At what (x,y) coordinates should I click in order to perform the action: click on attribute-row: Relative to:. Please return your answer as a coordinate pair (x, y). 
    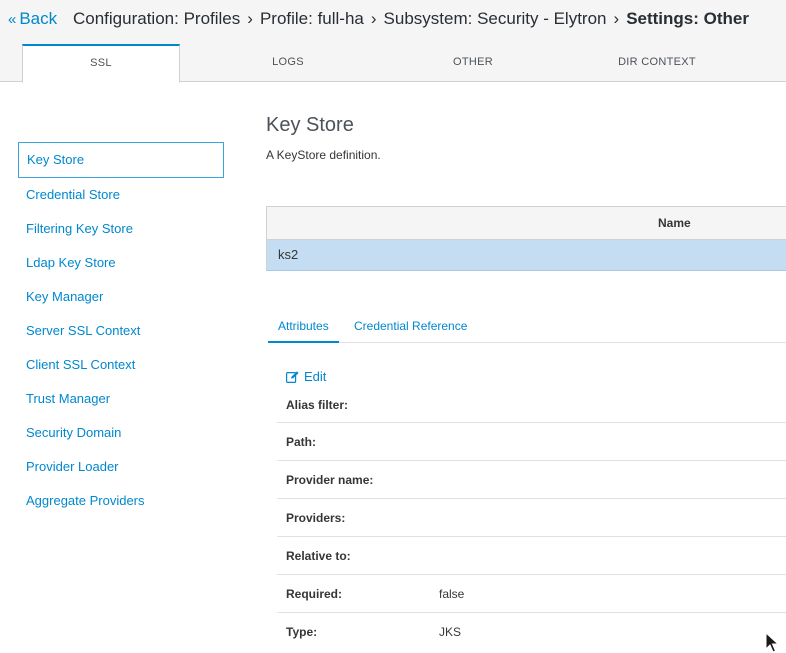
    Looking at the image, I should click on (531, 556).